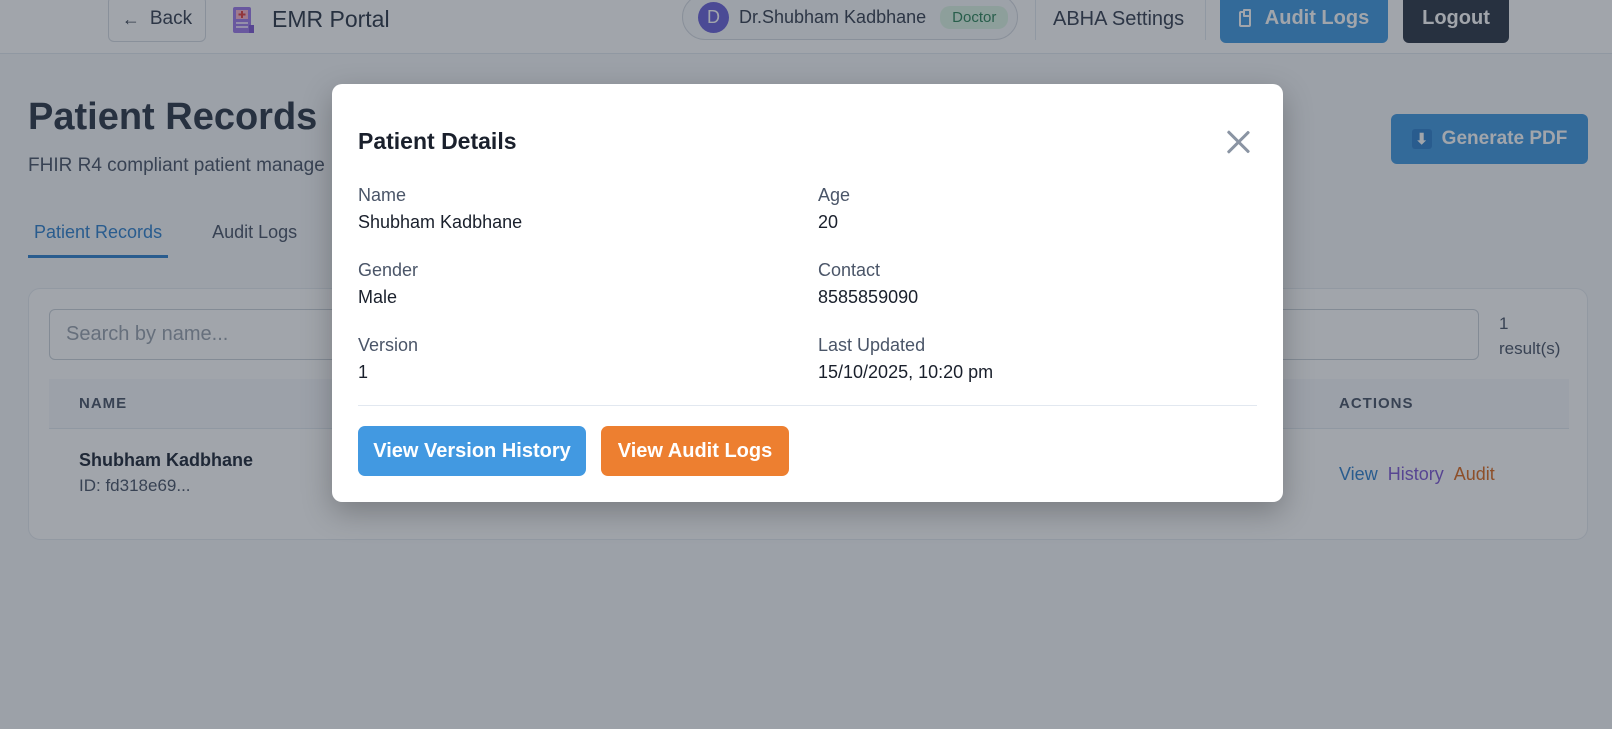 The image size is (1612, 729). I want to click on view-version-history-button: View Version History, so click(472, 451).